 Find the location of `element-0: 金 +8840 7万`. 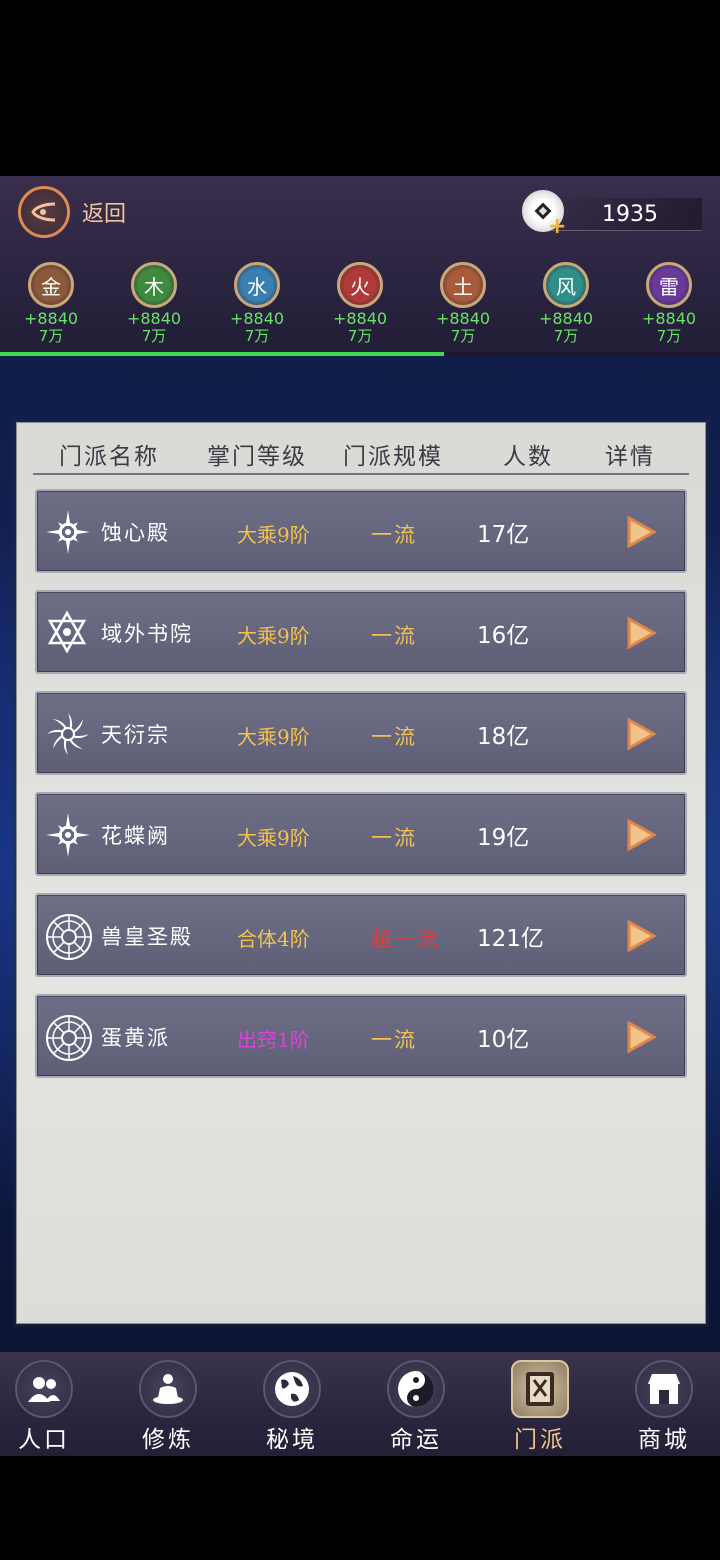

element-0: 金 +8840 7万 is located at coordinates (51, 303).